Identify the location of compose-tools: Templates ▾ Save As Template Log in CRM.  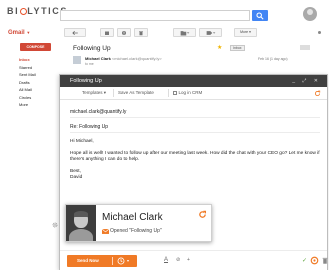
(193, 93).